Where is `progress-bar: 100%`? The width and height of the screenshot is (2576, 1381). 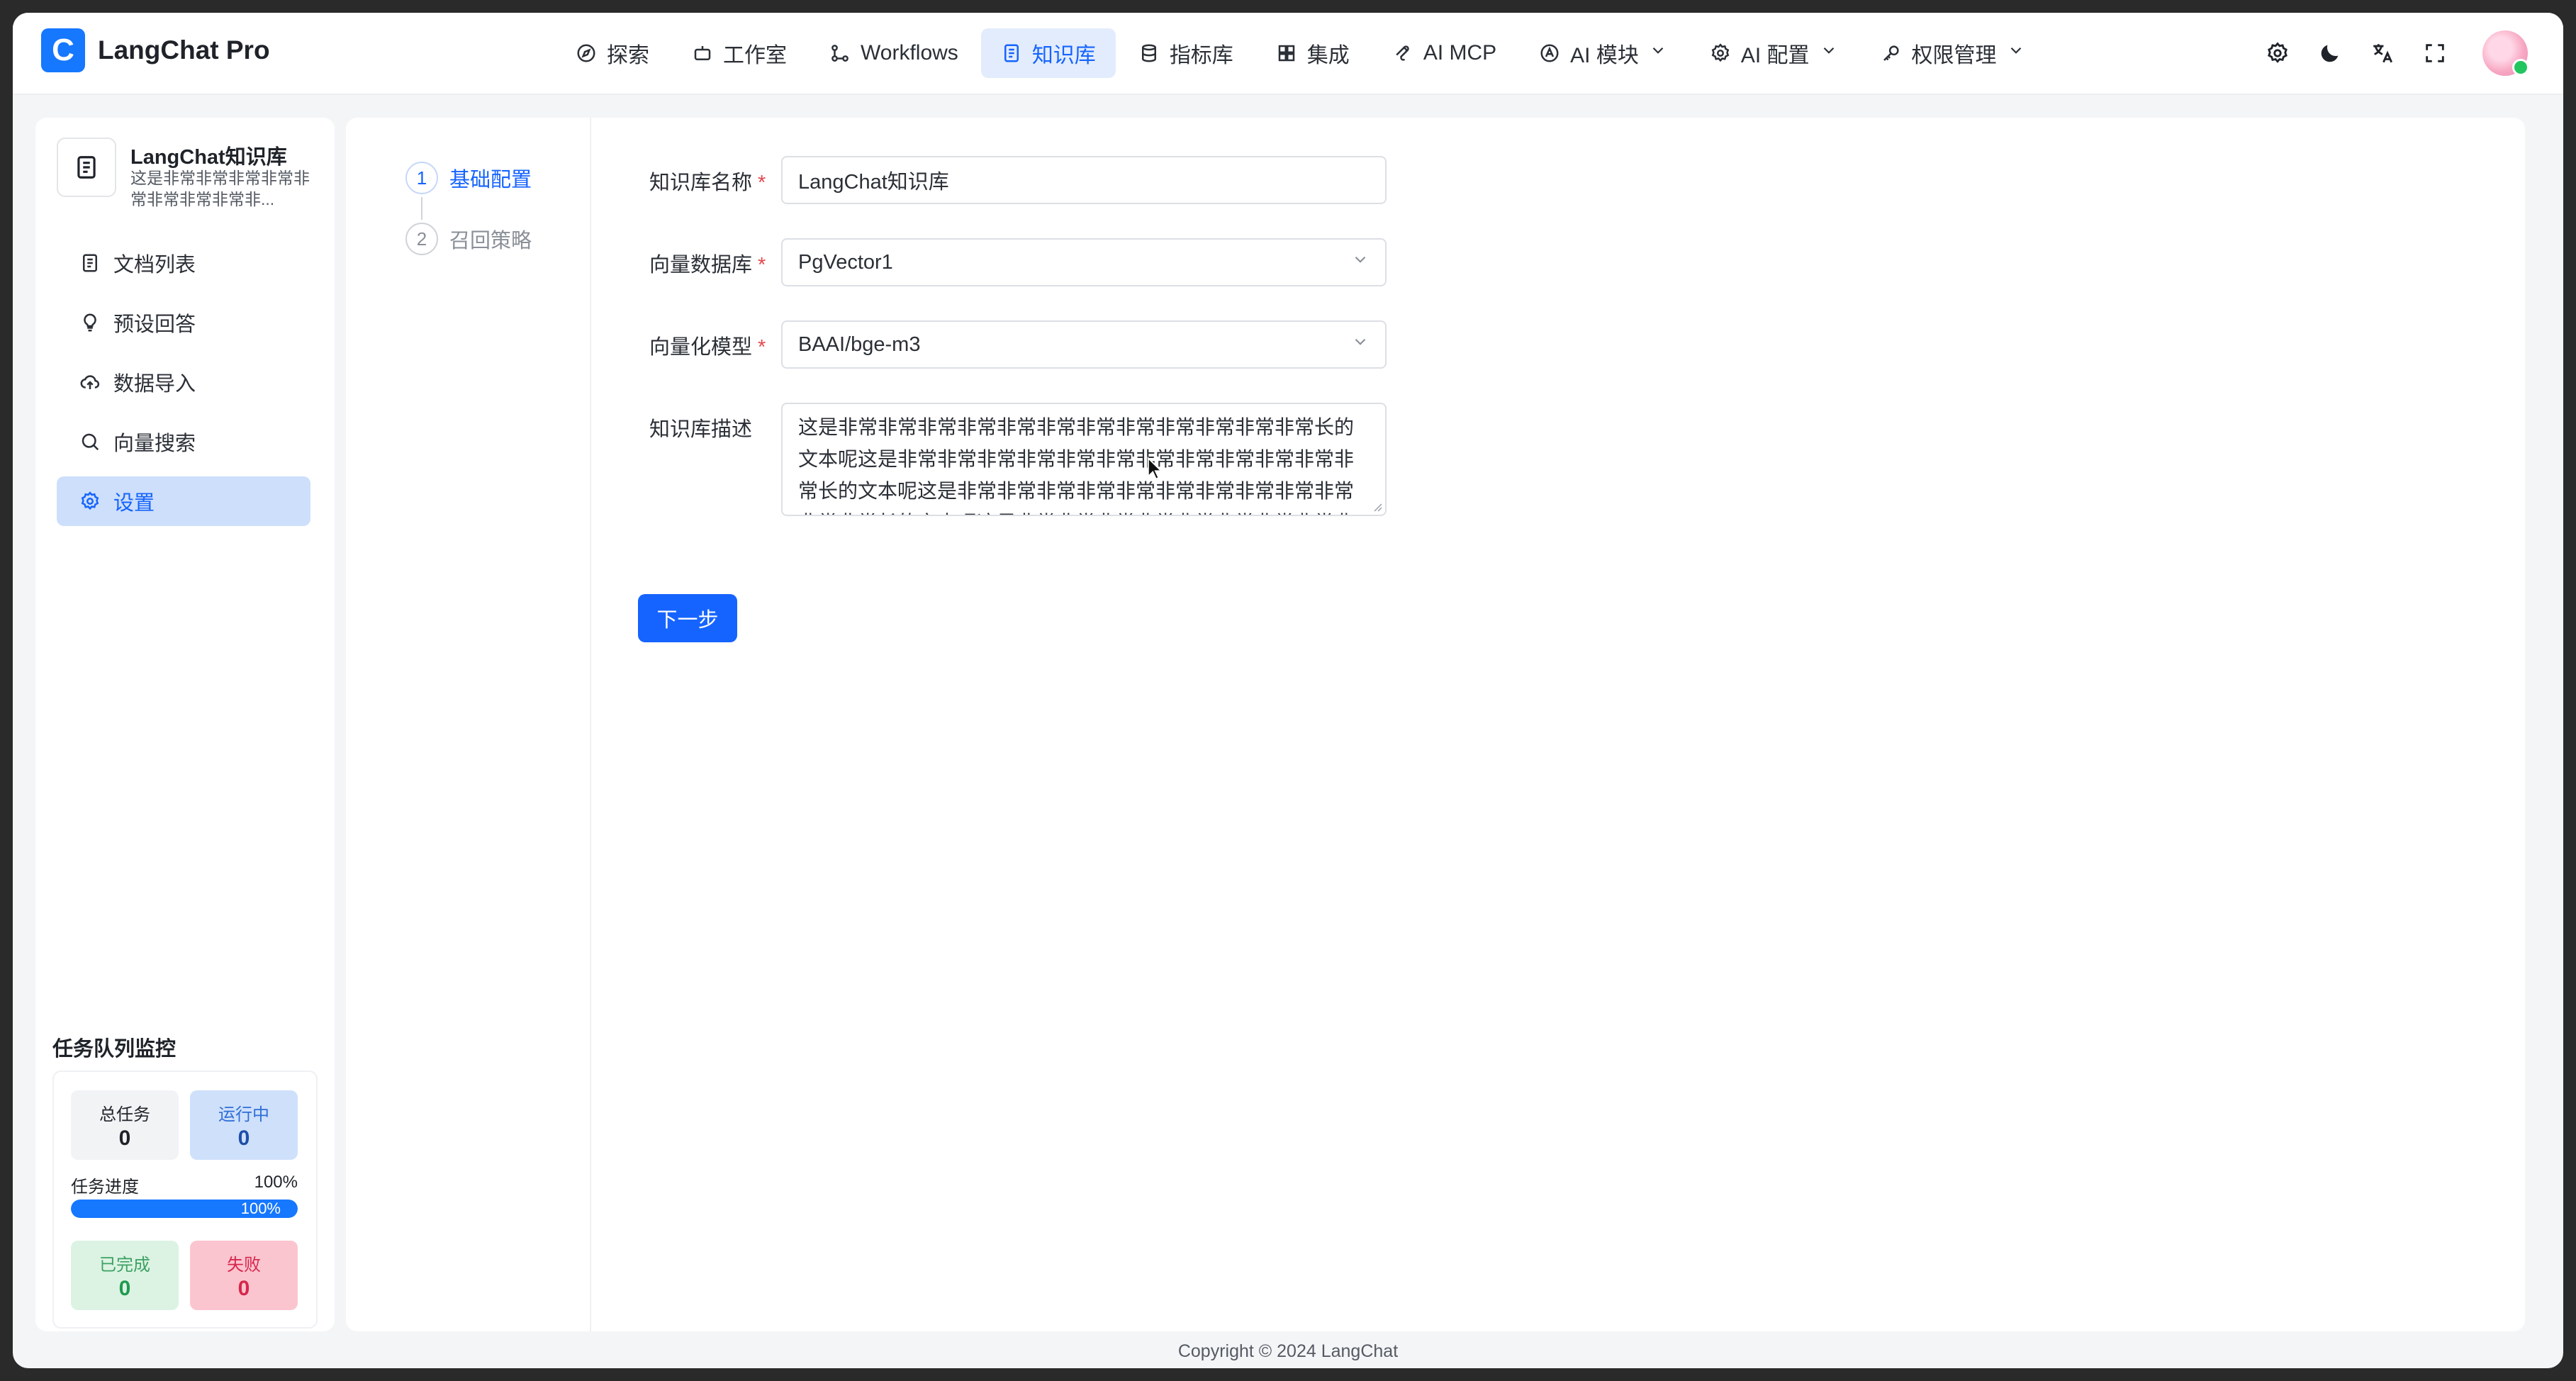 progress-bar: 100% is located at coordinates (184, 1209).